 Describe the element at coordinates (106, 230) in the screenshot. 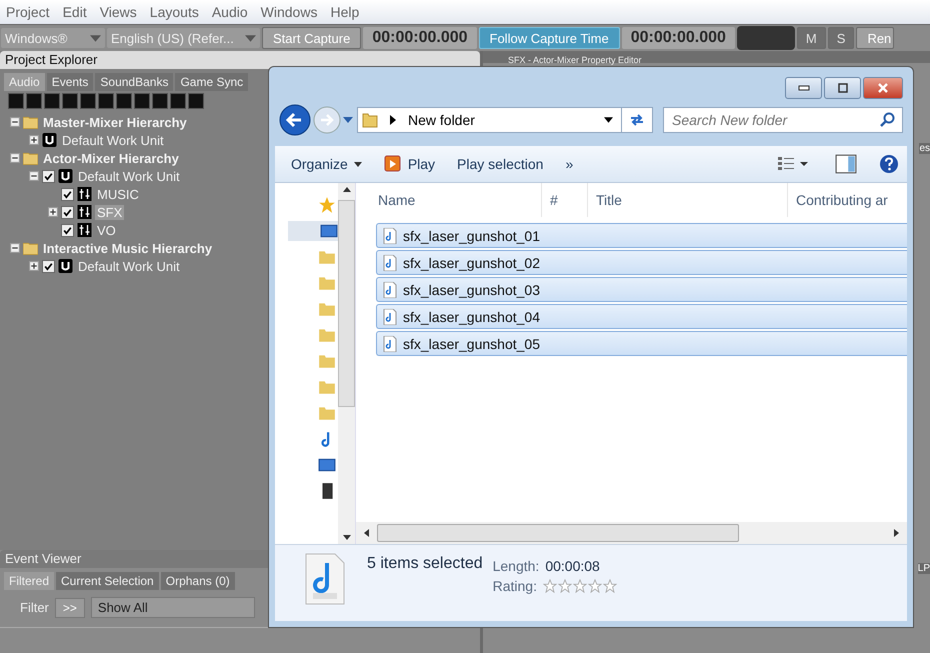

I see `tree-item: VO` at that location.